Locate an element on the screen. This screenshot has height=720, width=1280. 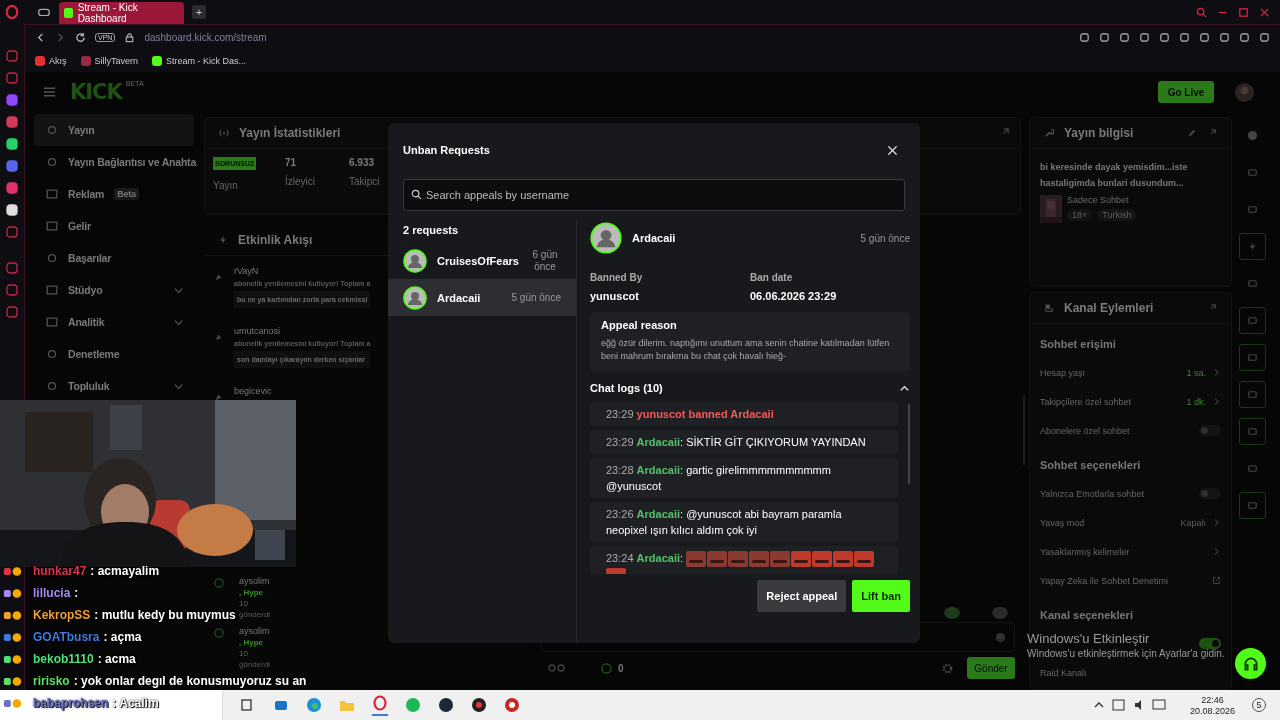
appeal-text: eğğ özür dilerim. naptığımı unuttum ama senin chatine katılmadan lütfen beni mahrum bırakma bu chat çok havalı hieğ- is located at coordinates (746, 350).